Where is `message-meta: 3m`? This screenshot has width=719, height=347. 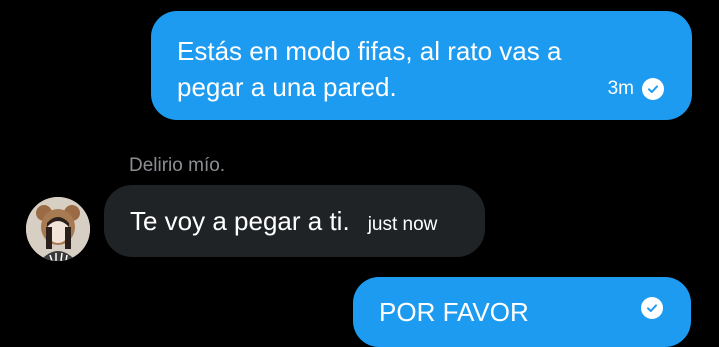 message-meta: 3m is located at coordinates (636, 89).